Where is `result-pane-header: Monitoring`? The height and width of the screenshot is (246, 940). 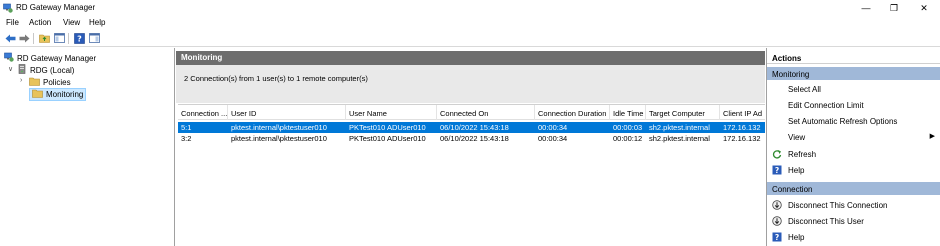
result-pane-header: Monitoring is located at coordinates (470, 58).